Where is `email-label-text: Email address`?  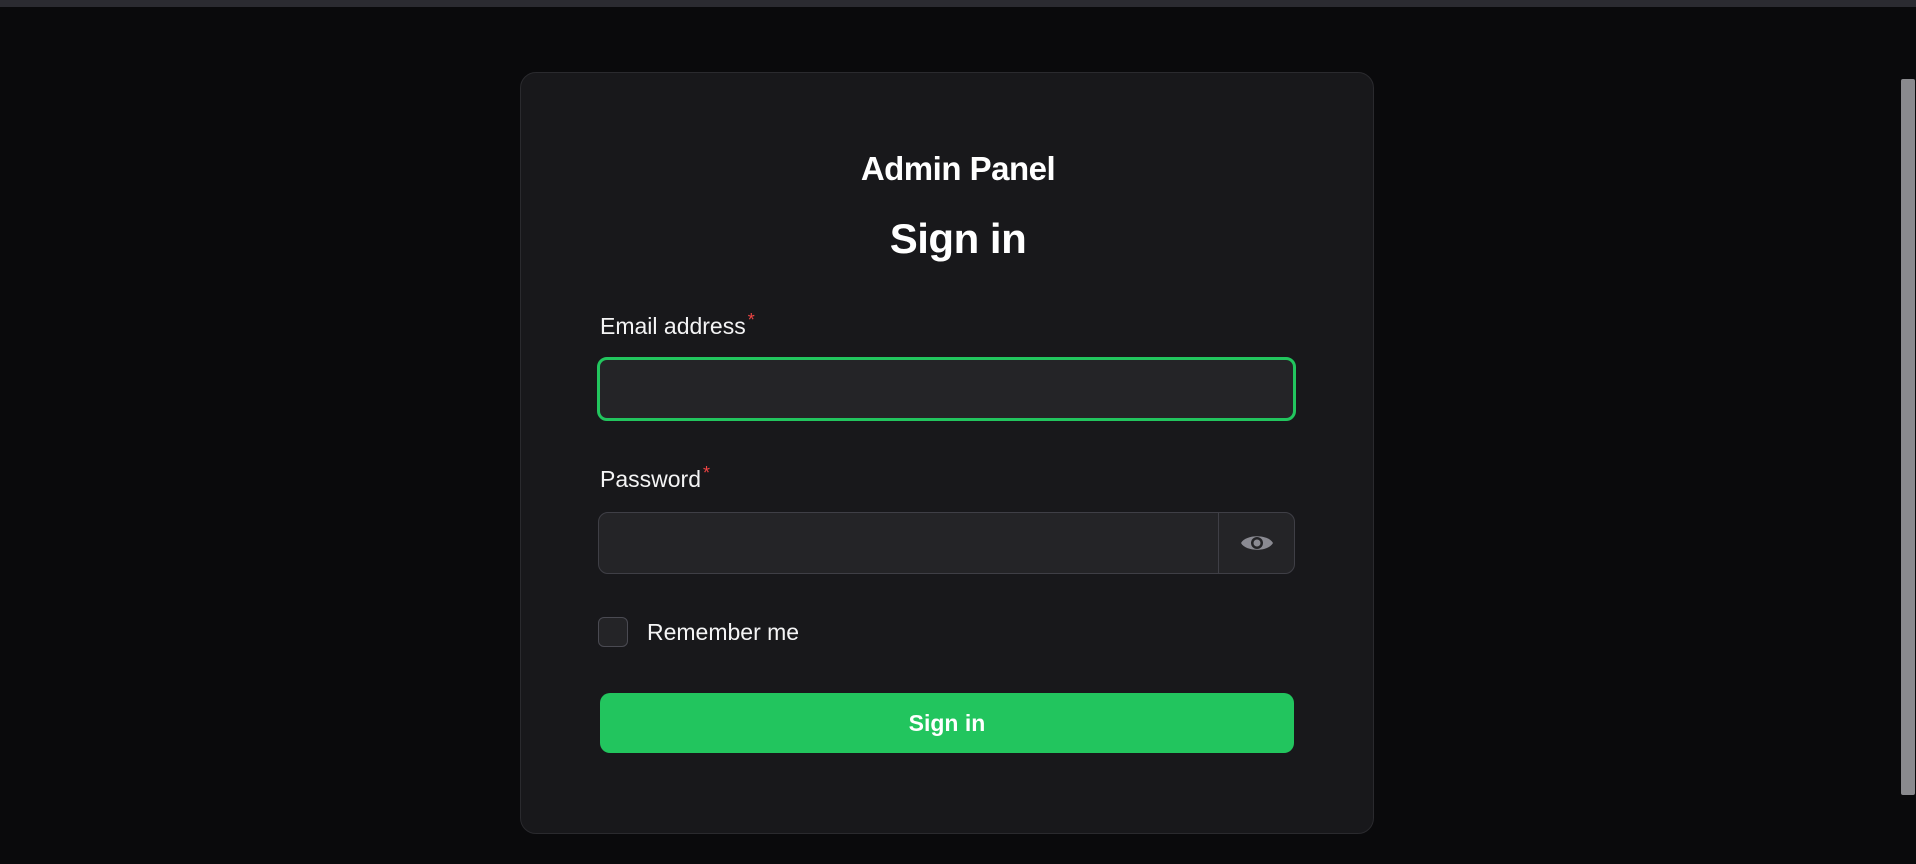
email-label-text: Email address is located at coordinates (673, 326).